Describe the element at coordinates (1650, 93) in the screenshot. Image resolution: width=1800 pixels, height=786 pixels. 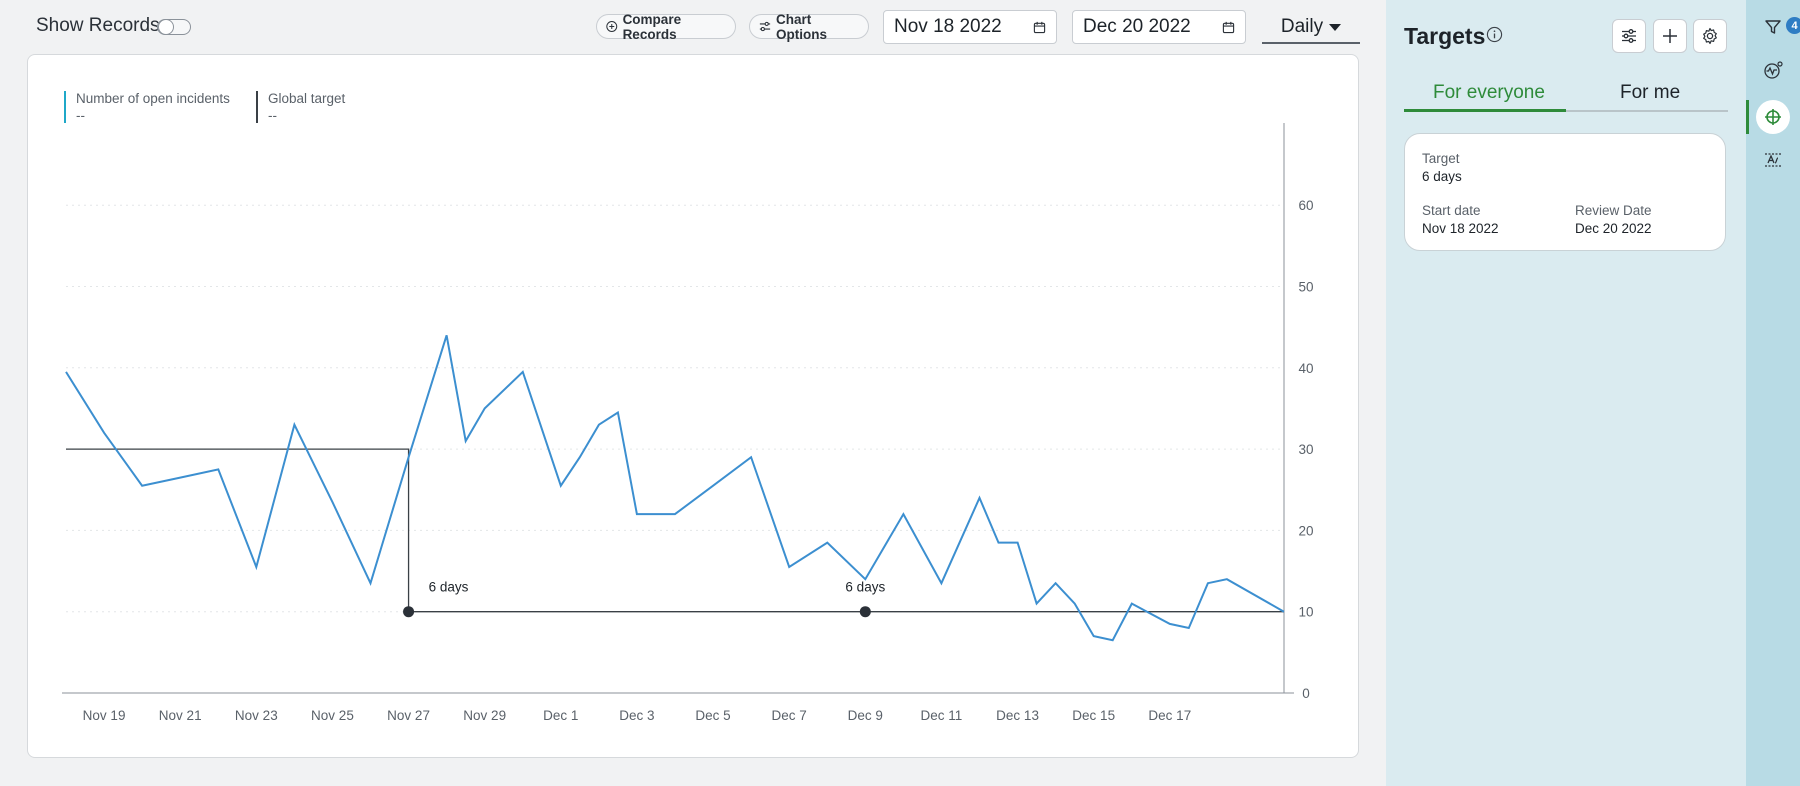
I see `tab-for-me: For me` at that location.